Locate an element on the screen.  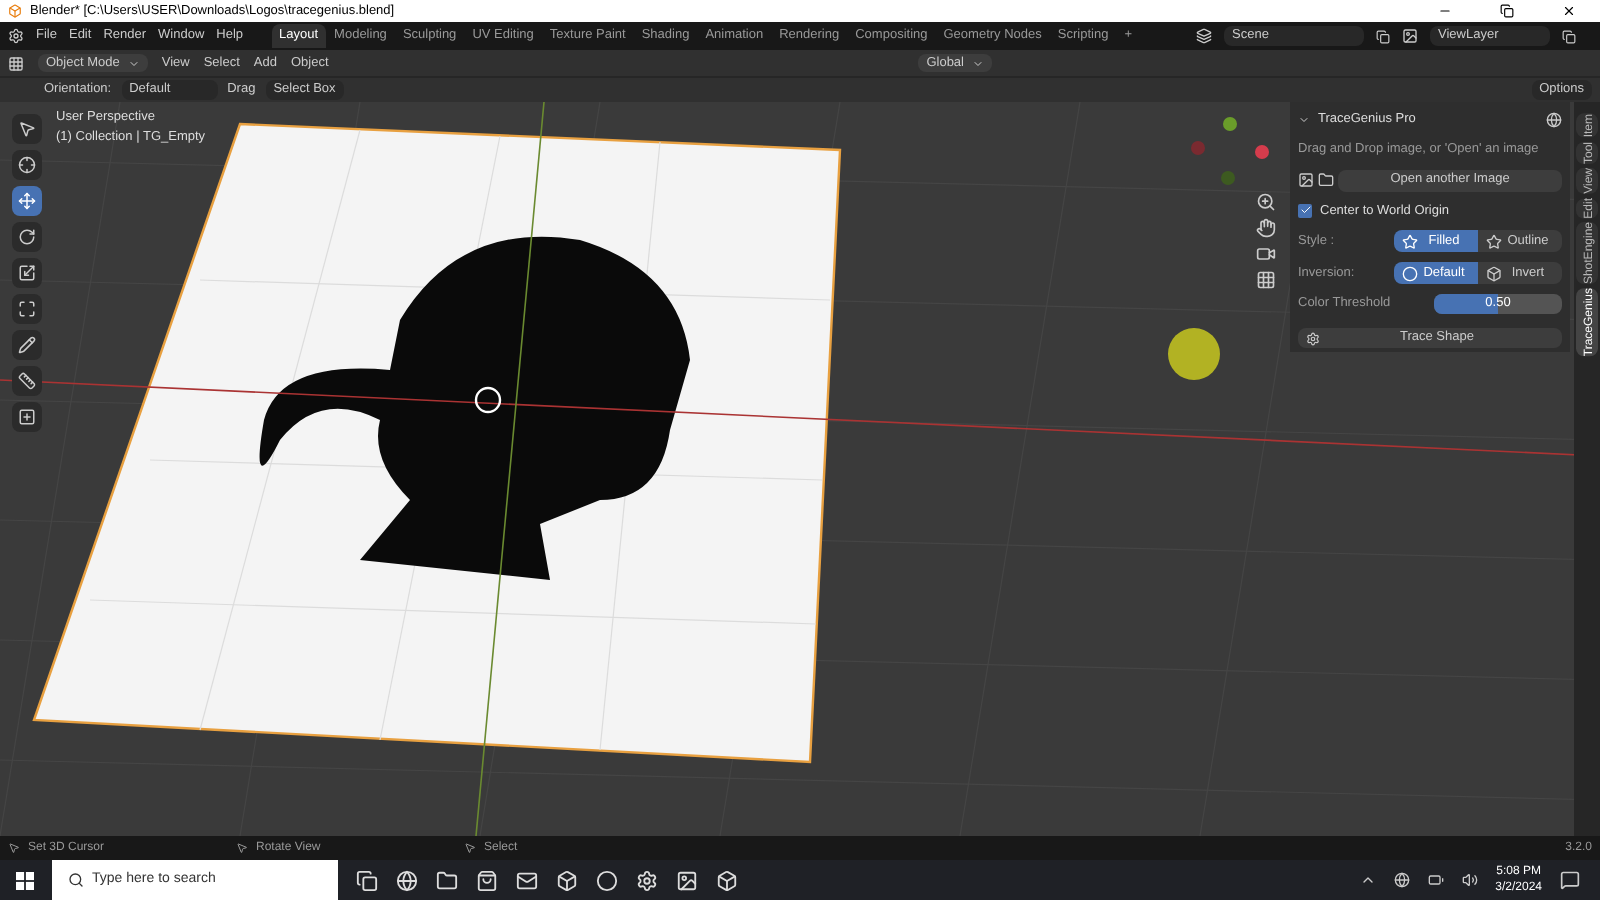
editor-type-icon is located at coordinates (16, 63).